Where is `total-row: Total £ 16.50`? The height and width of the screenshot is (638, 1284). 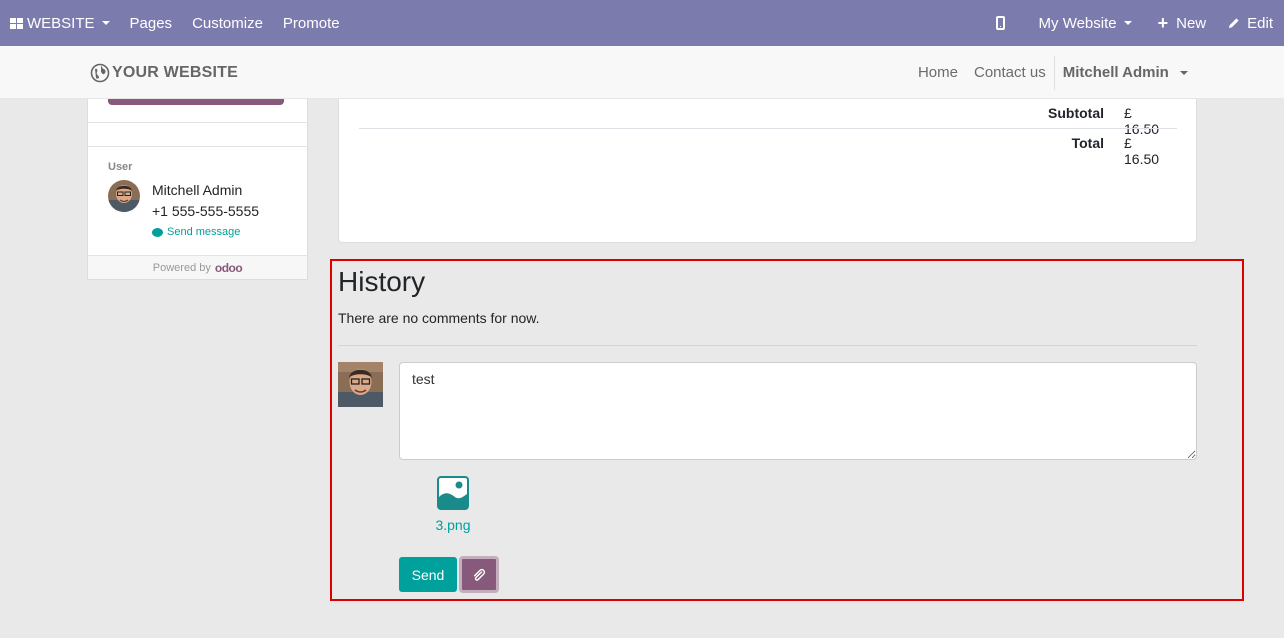
total-row: Total £ 16.50 is located at coordinates (1087, 151).